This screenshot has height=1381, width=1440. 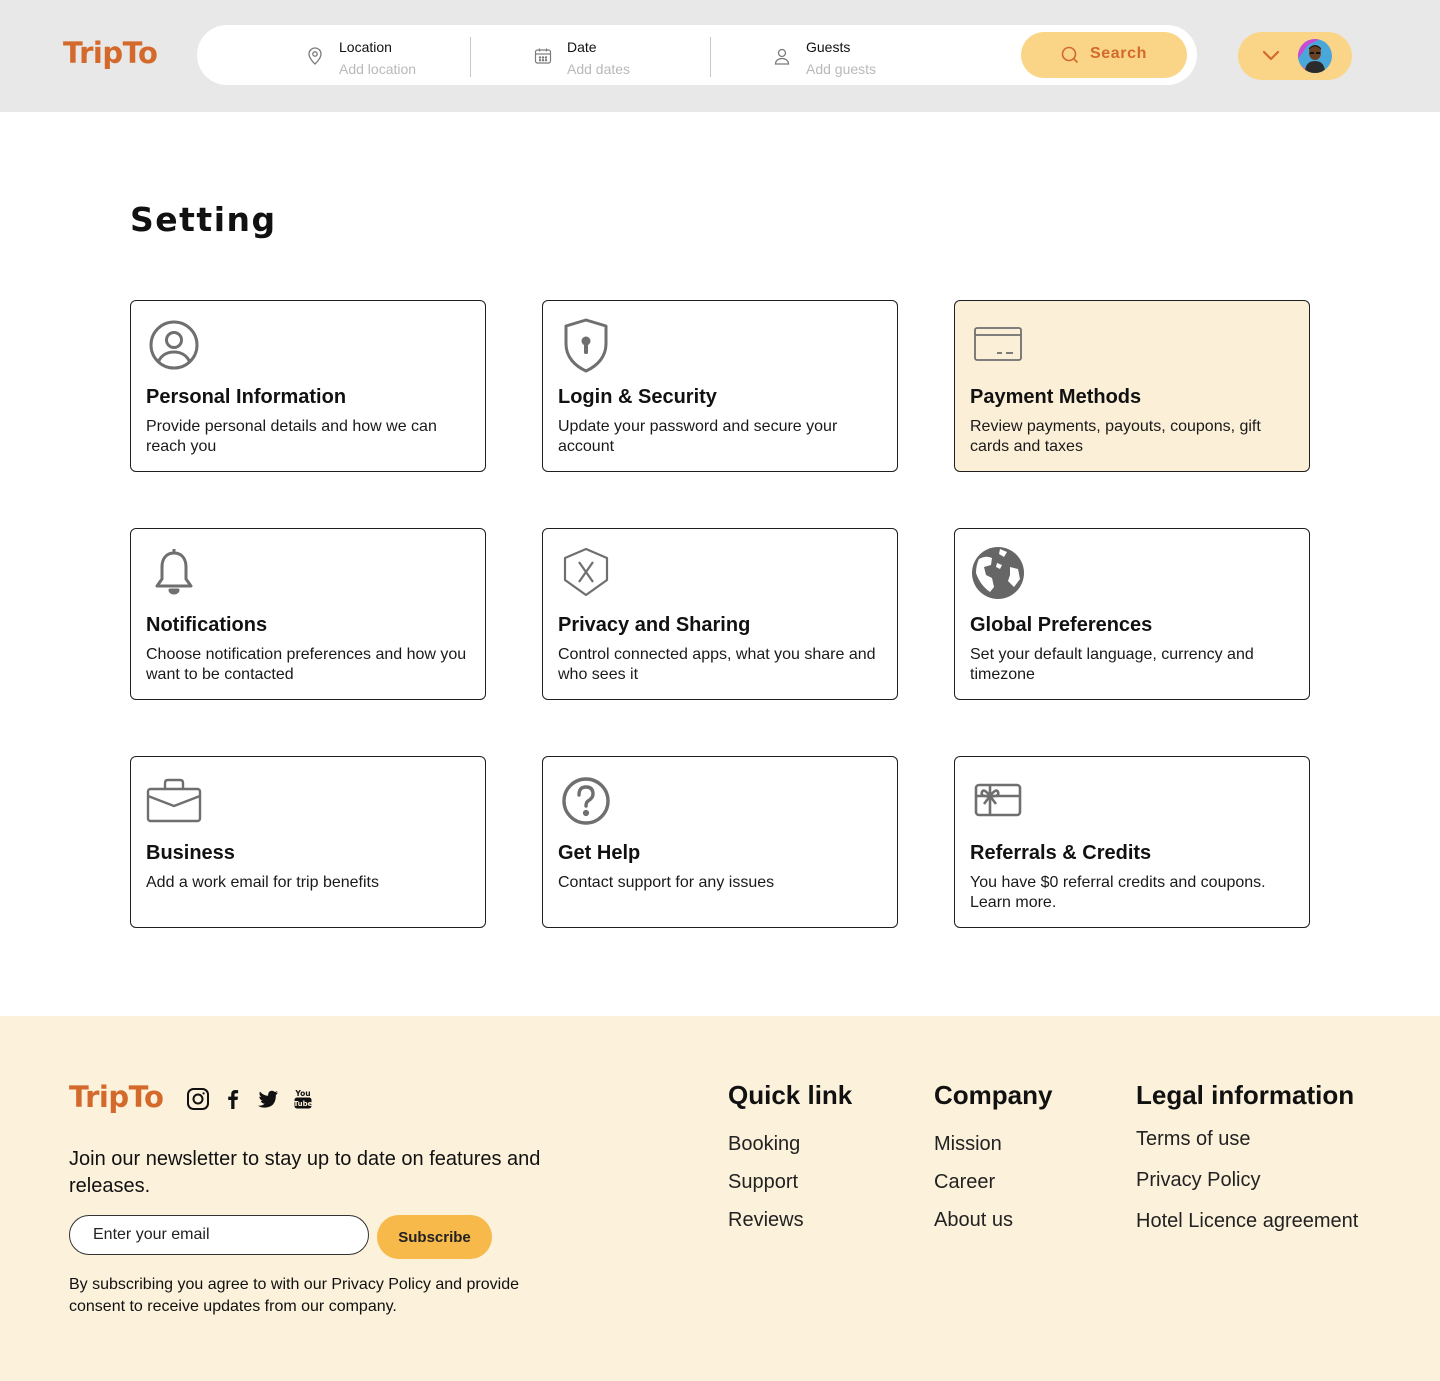 What do you see at coordinates (1056, 397) in the screenshot?
I see `card-title: Payment Methods` at bounding box center [1056, 397].